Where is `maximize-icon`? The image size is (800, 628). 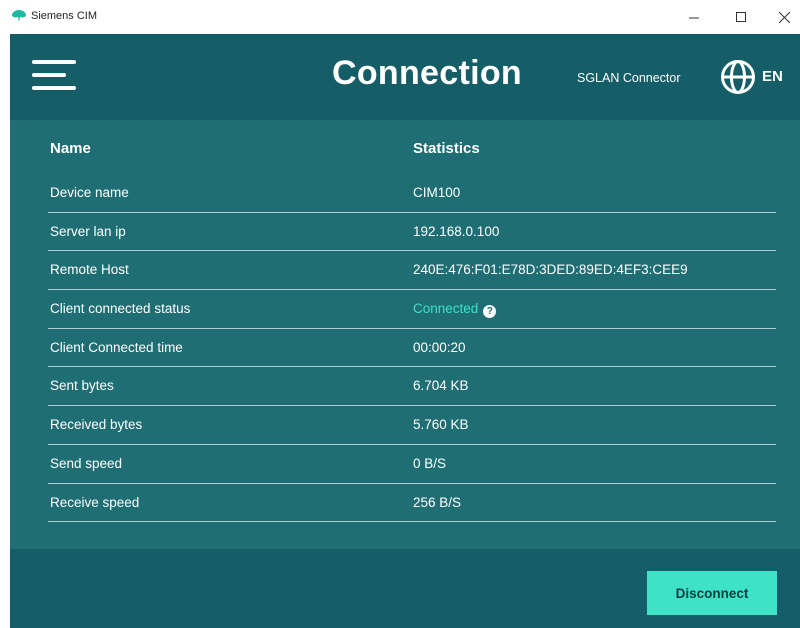 maximize-icon is located at coordinates (741, 17).